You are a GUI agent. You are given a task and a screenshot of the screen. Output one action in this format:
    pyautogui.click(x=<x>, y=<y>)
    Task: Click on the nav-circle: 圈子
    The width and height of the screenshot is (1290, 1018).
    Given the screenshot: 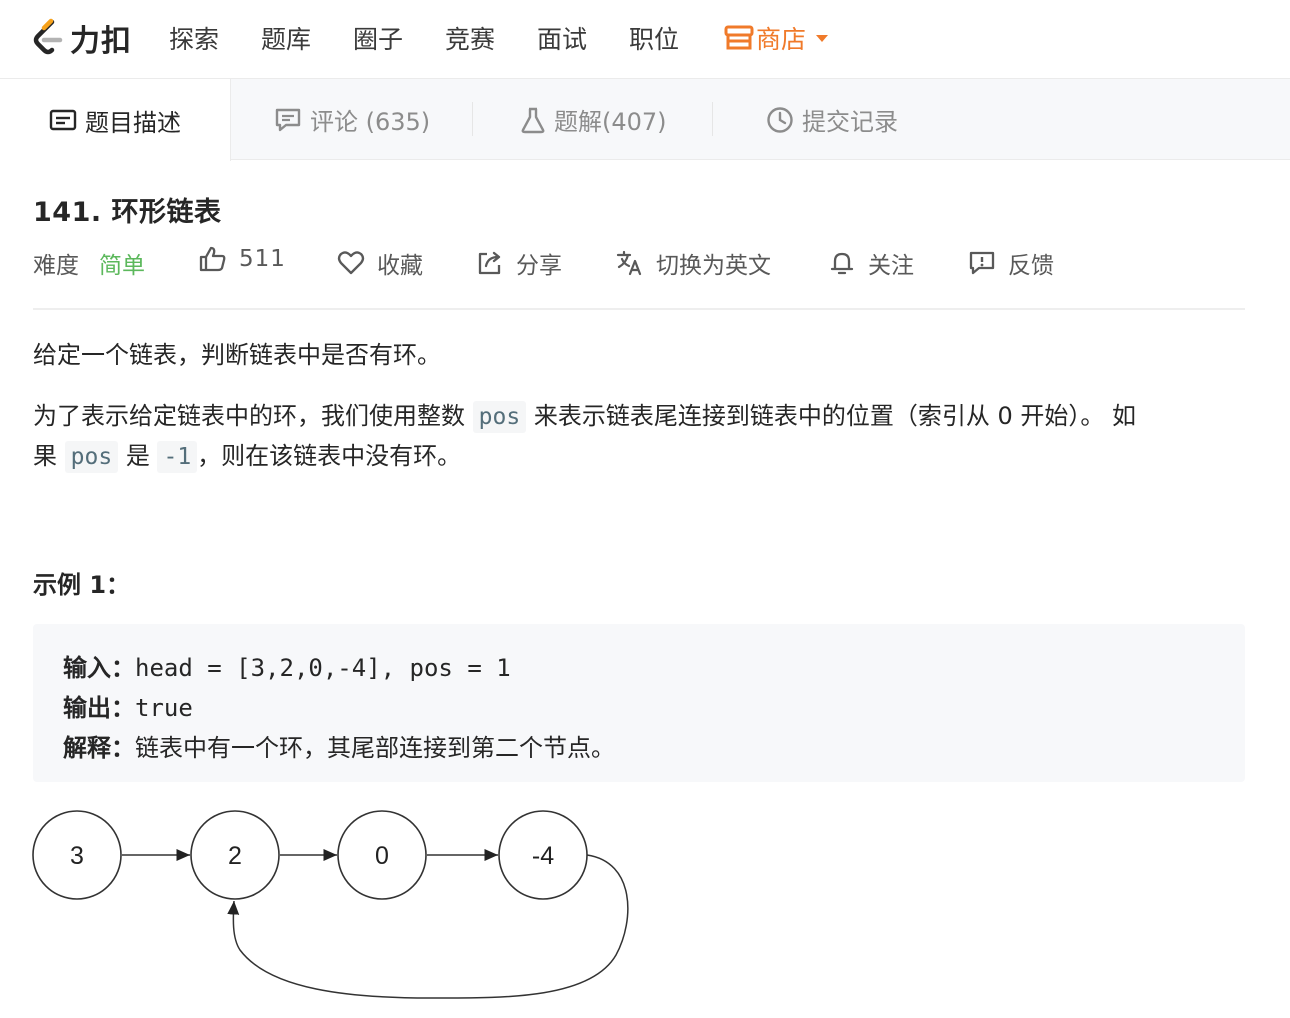 What is the action you would take?
    pyautogui.click(x=378, y=38)
    